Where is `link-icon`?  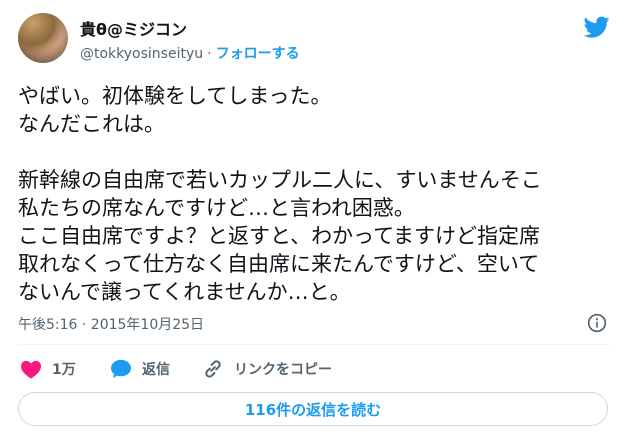
link-icon is located at coordinates (213, 369).